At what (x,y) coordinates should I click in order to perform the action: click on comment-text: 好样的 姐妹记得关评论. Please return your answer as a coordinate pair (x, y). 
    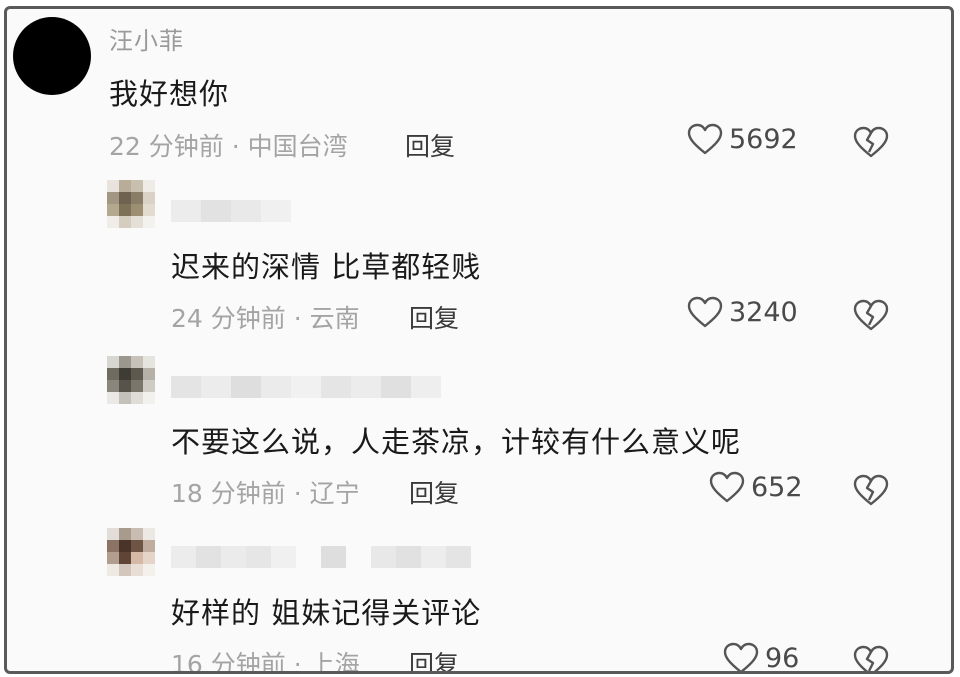
    Looking at the image, I should click on (326, 613).